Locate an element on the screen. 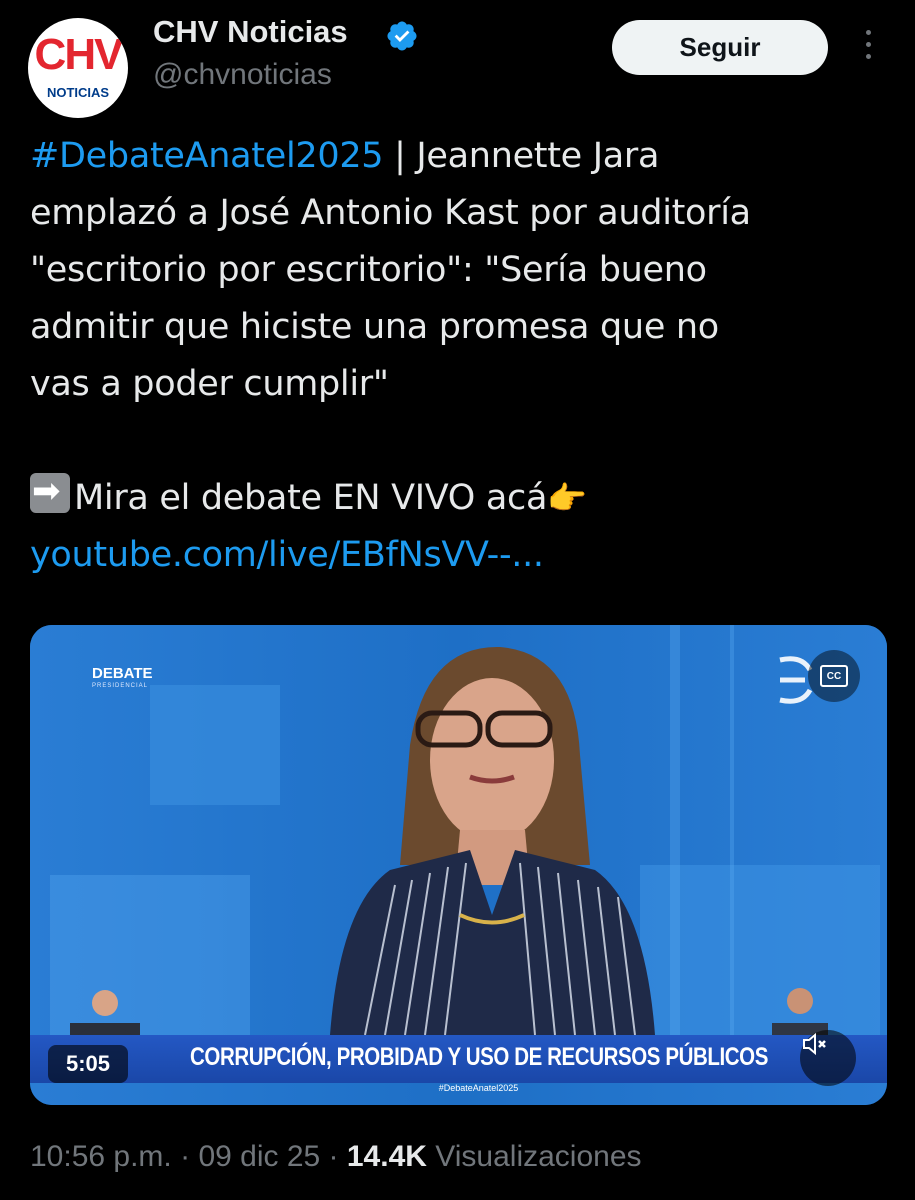 The width and height of the screenshot is (915, 1200). avatar: CHV NOTICIAS is located at coordinates (78, 68).